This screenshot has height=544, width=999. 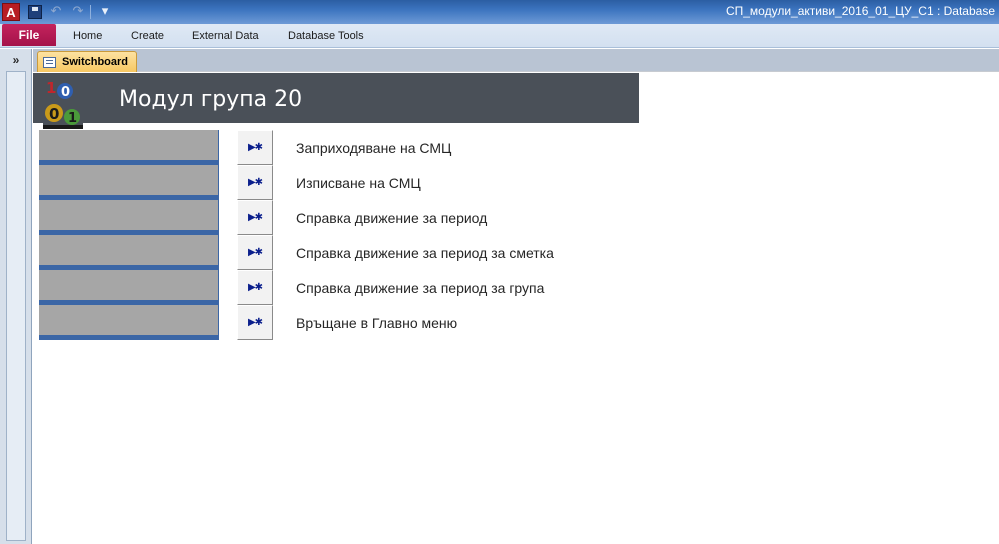 I want to click on undo-icon: ↶, so click(x=56, y=12).